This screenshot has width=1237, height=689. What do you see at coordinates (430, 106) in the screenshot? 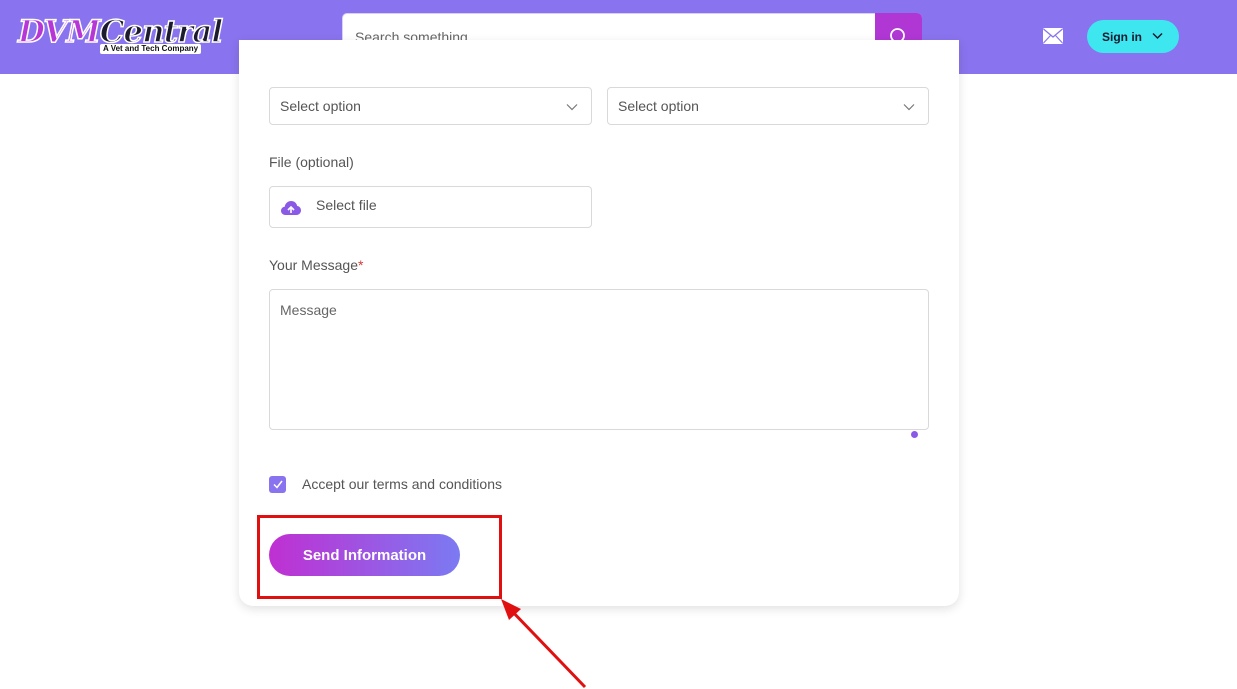
I see `select-dropdown-left: Select option` at bounding box center [430, 106].